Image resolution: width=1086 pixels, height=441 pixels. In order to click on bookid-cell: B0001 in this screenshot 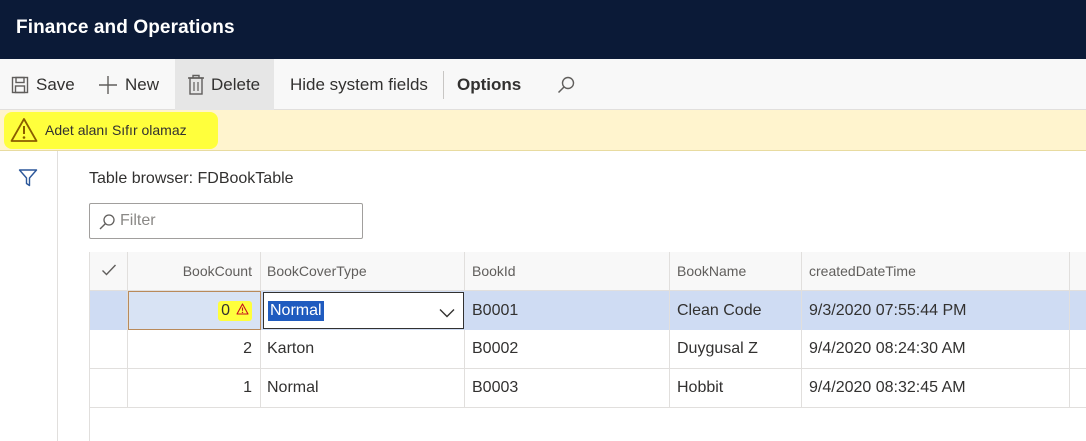, I will do `click(567, 310)`.